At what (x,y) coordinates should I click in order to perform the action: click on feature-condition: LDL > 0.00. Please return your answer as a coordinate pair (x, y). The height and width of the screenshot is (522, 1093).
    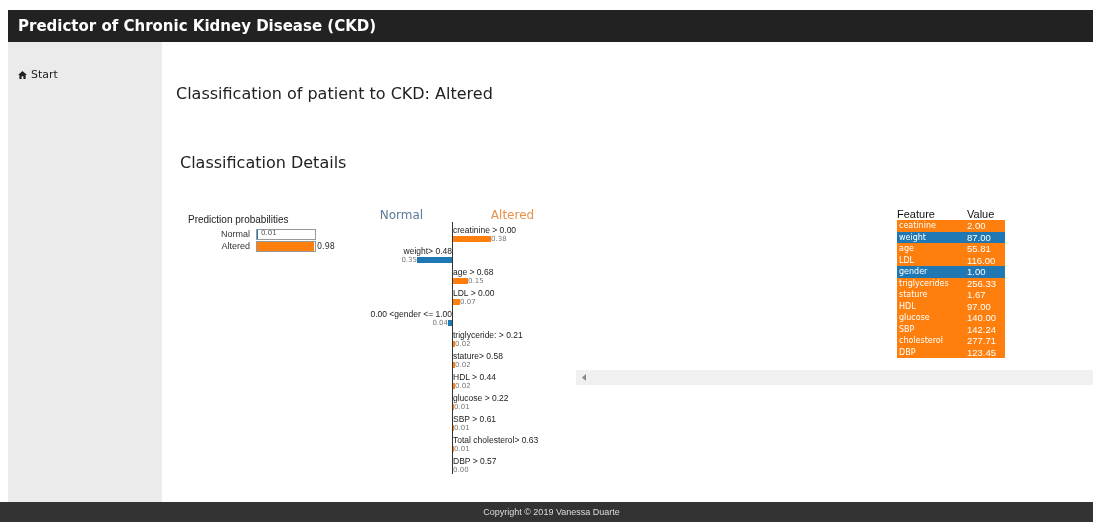
    Looking at the image, I should click on (474, 293).